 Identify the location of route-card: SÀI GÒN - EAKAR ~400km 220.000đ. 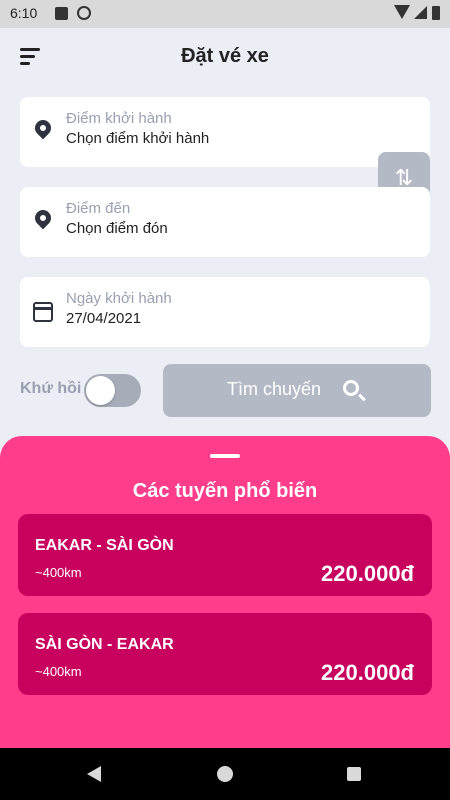
(225, 654).